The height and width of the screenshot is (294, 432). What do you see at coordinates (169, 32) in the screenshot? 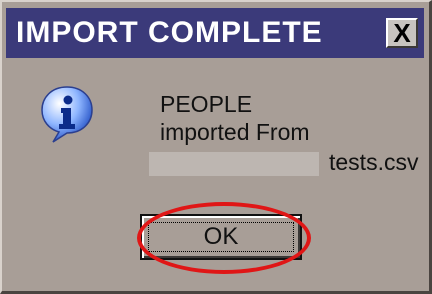
I see `dialog-title: IMPORT COMPLETE` at bounding box center [169, 32].